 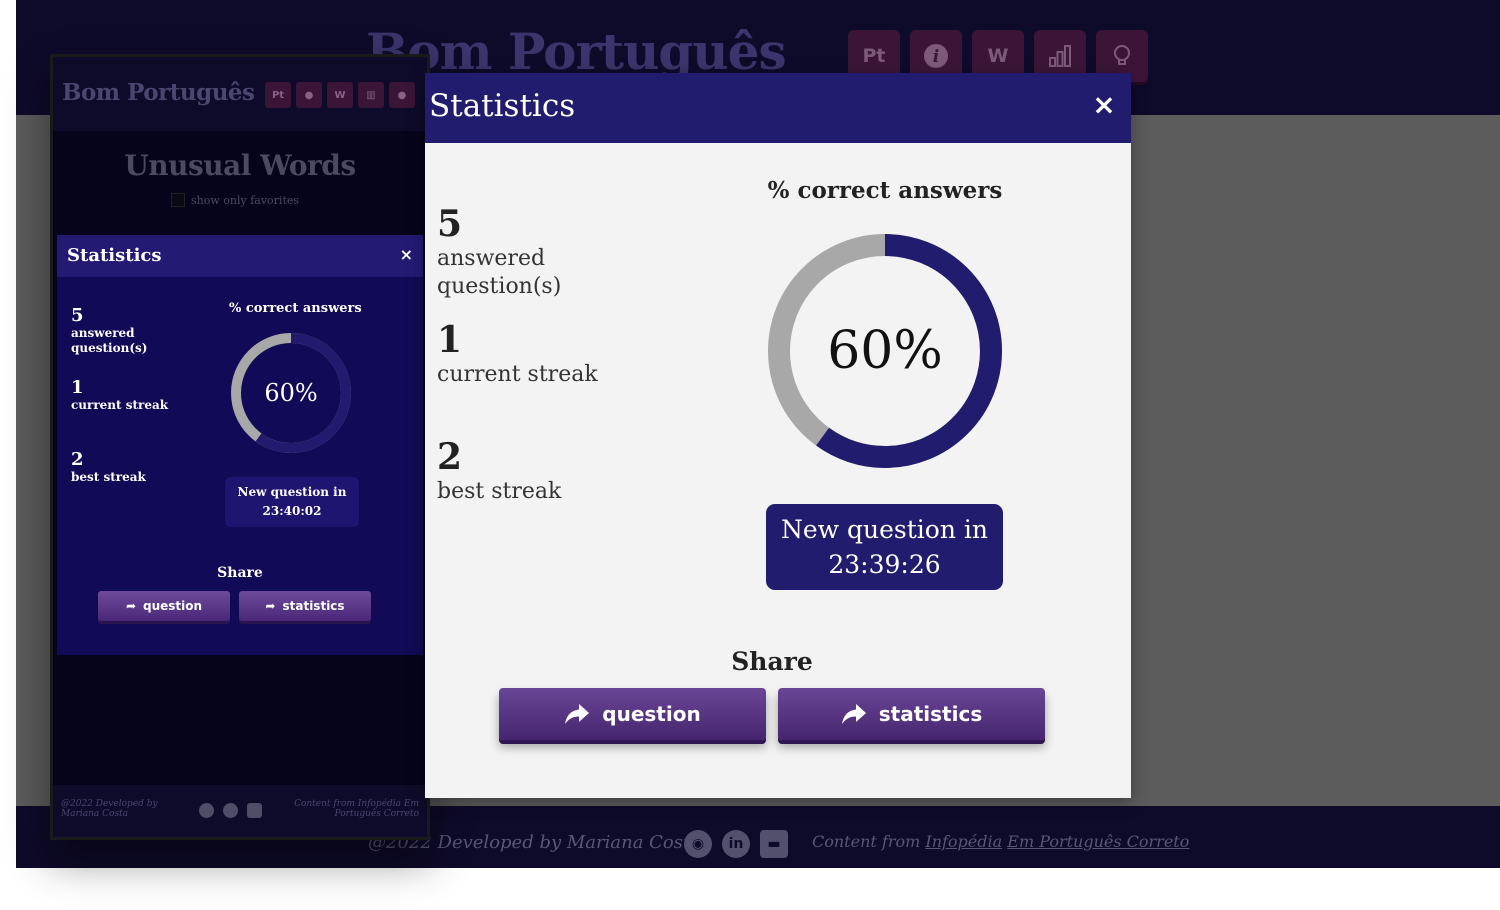 I want to click on mobile-page-heading: Unusual Words, so click(x=240, y=165).